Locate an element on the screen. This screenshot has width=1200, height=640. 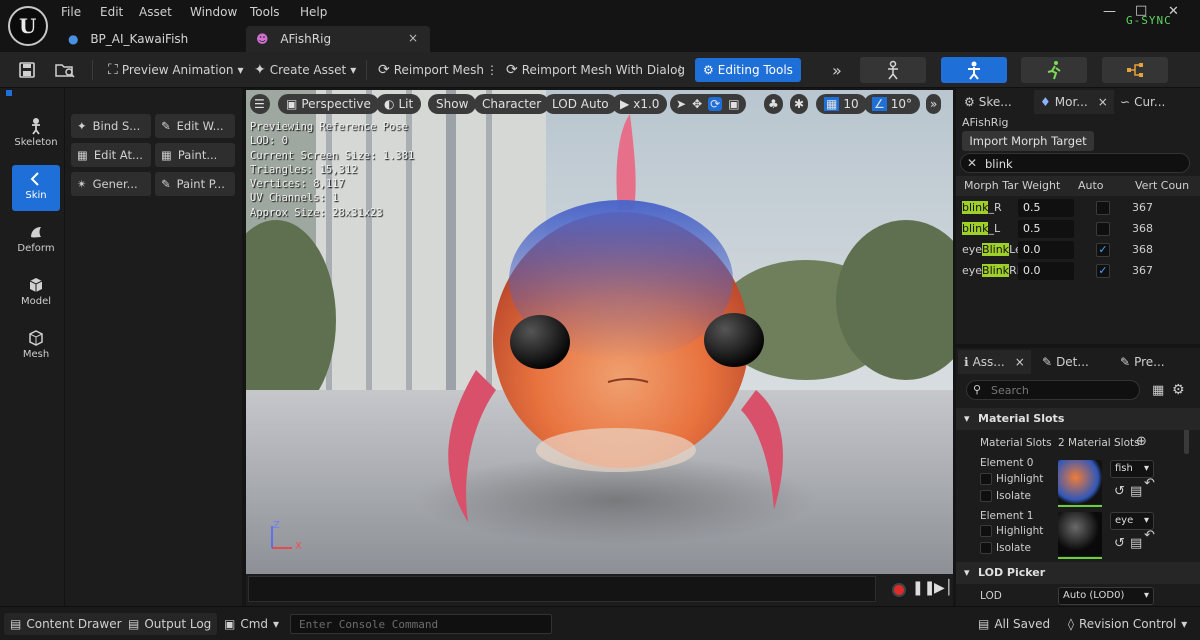
morph-row: eyeBlinkLef 0.0 ✓ 368 is located at coordinates (1078, 250).